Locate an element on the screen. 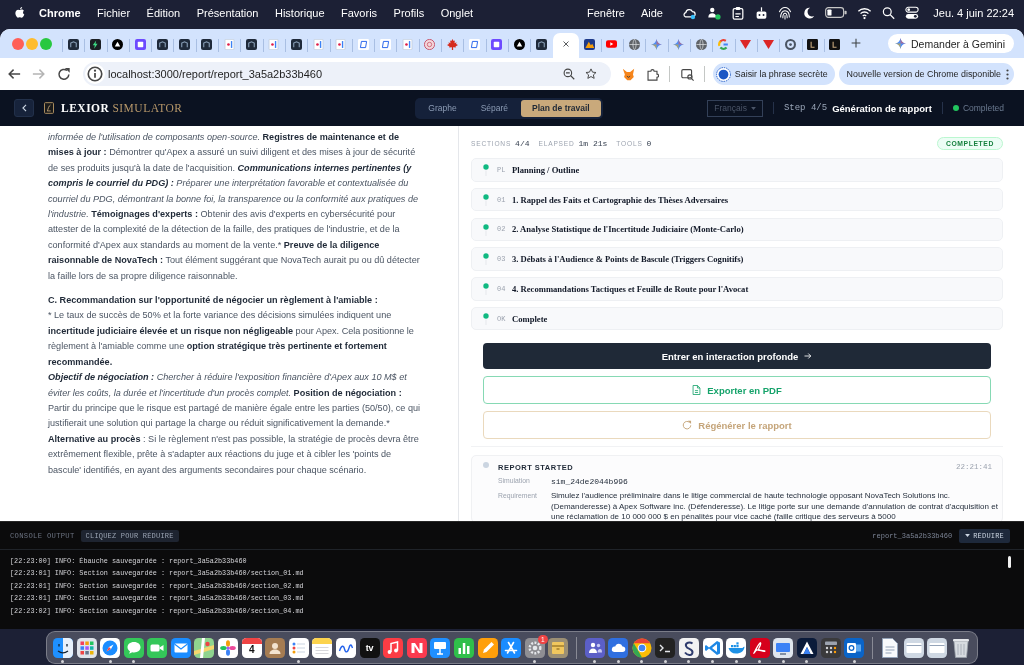 This screenshot has height=665, width=1024. puzzle-icon is located at coordinates (652, 74).